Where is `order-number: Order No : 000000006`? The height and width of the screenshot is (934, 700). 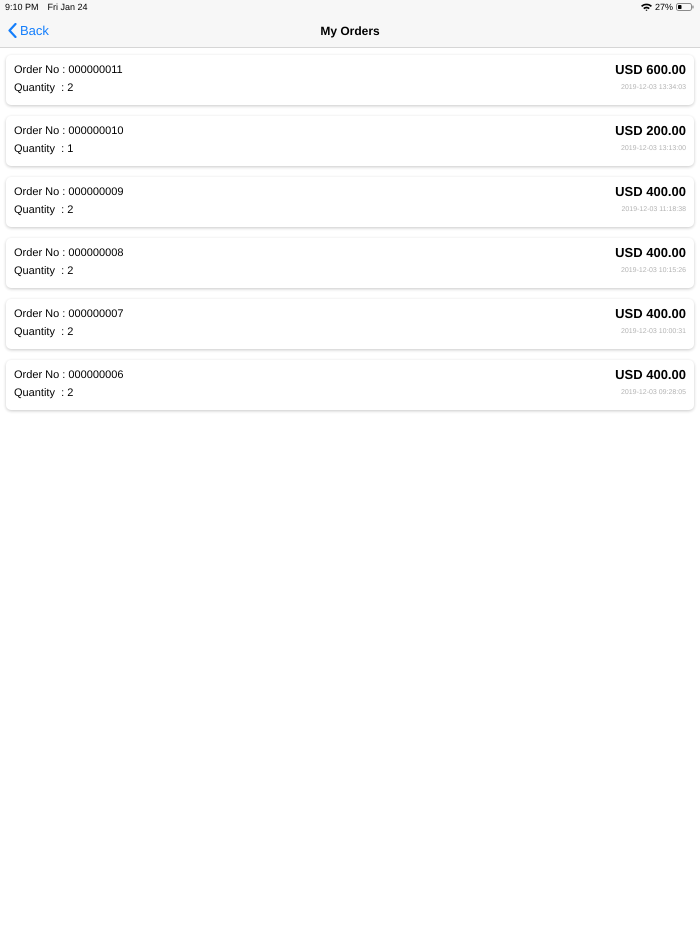
order-number: Order No : 000000006 is located at coordinates (69, 375).